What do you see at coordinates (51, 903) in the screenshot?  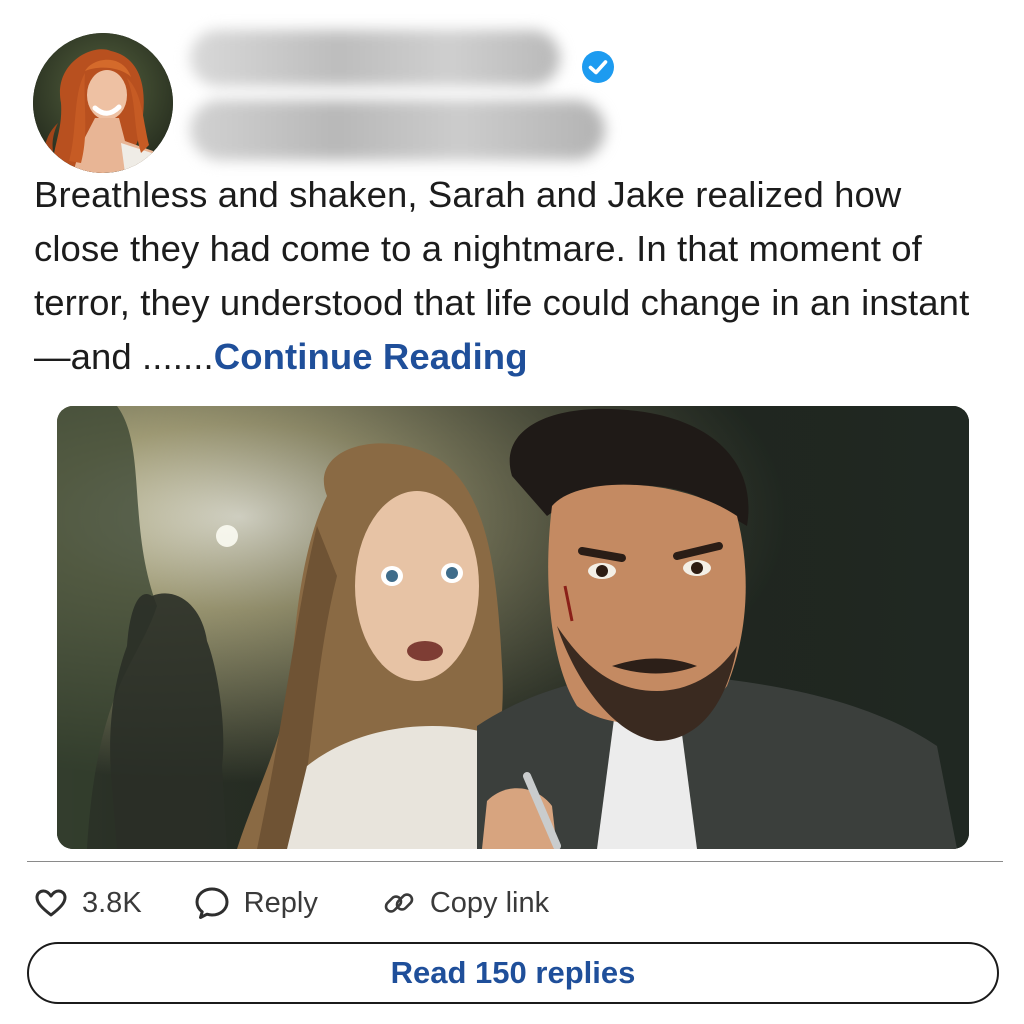 I see `heart-icon` at bounding box center [51, 903].